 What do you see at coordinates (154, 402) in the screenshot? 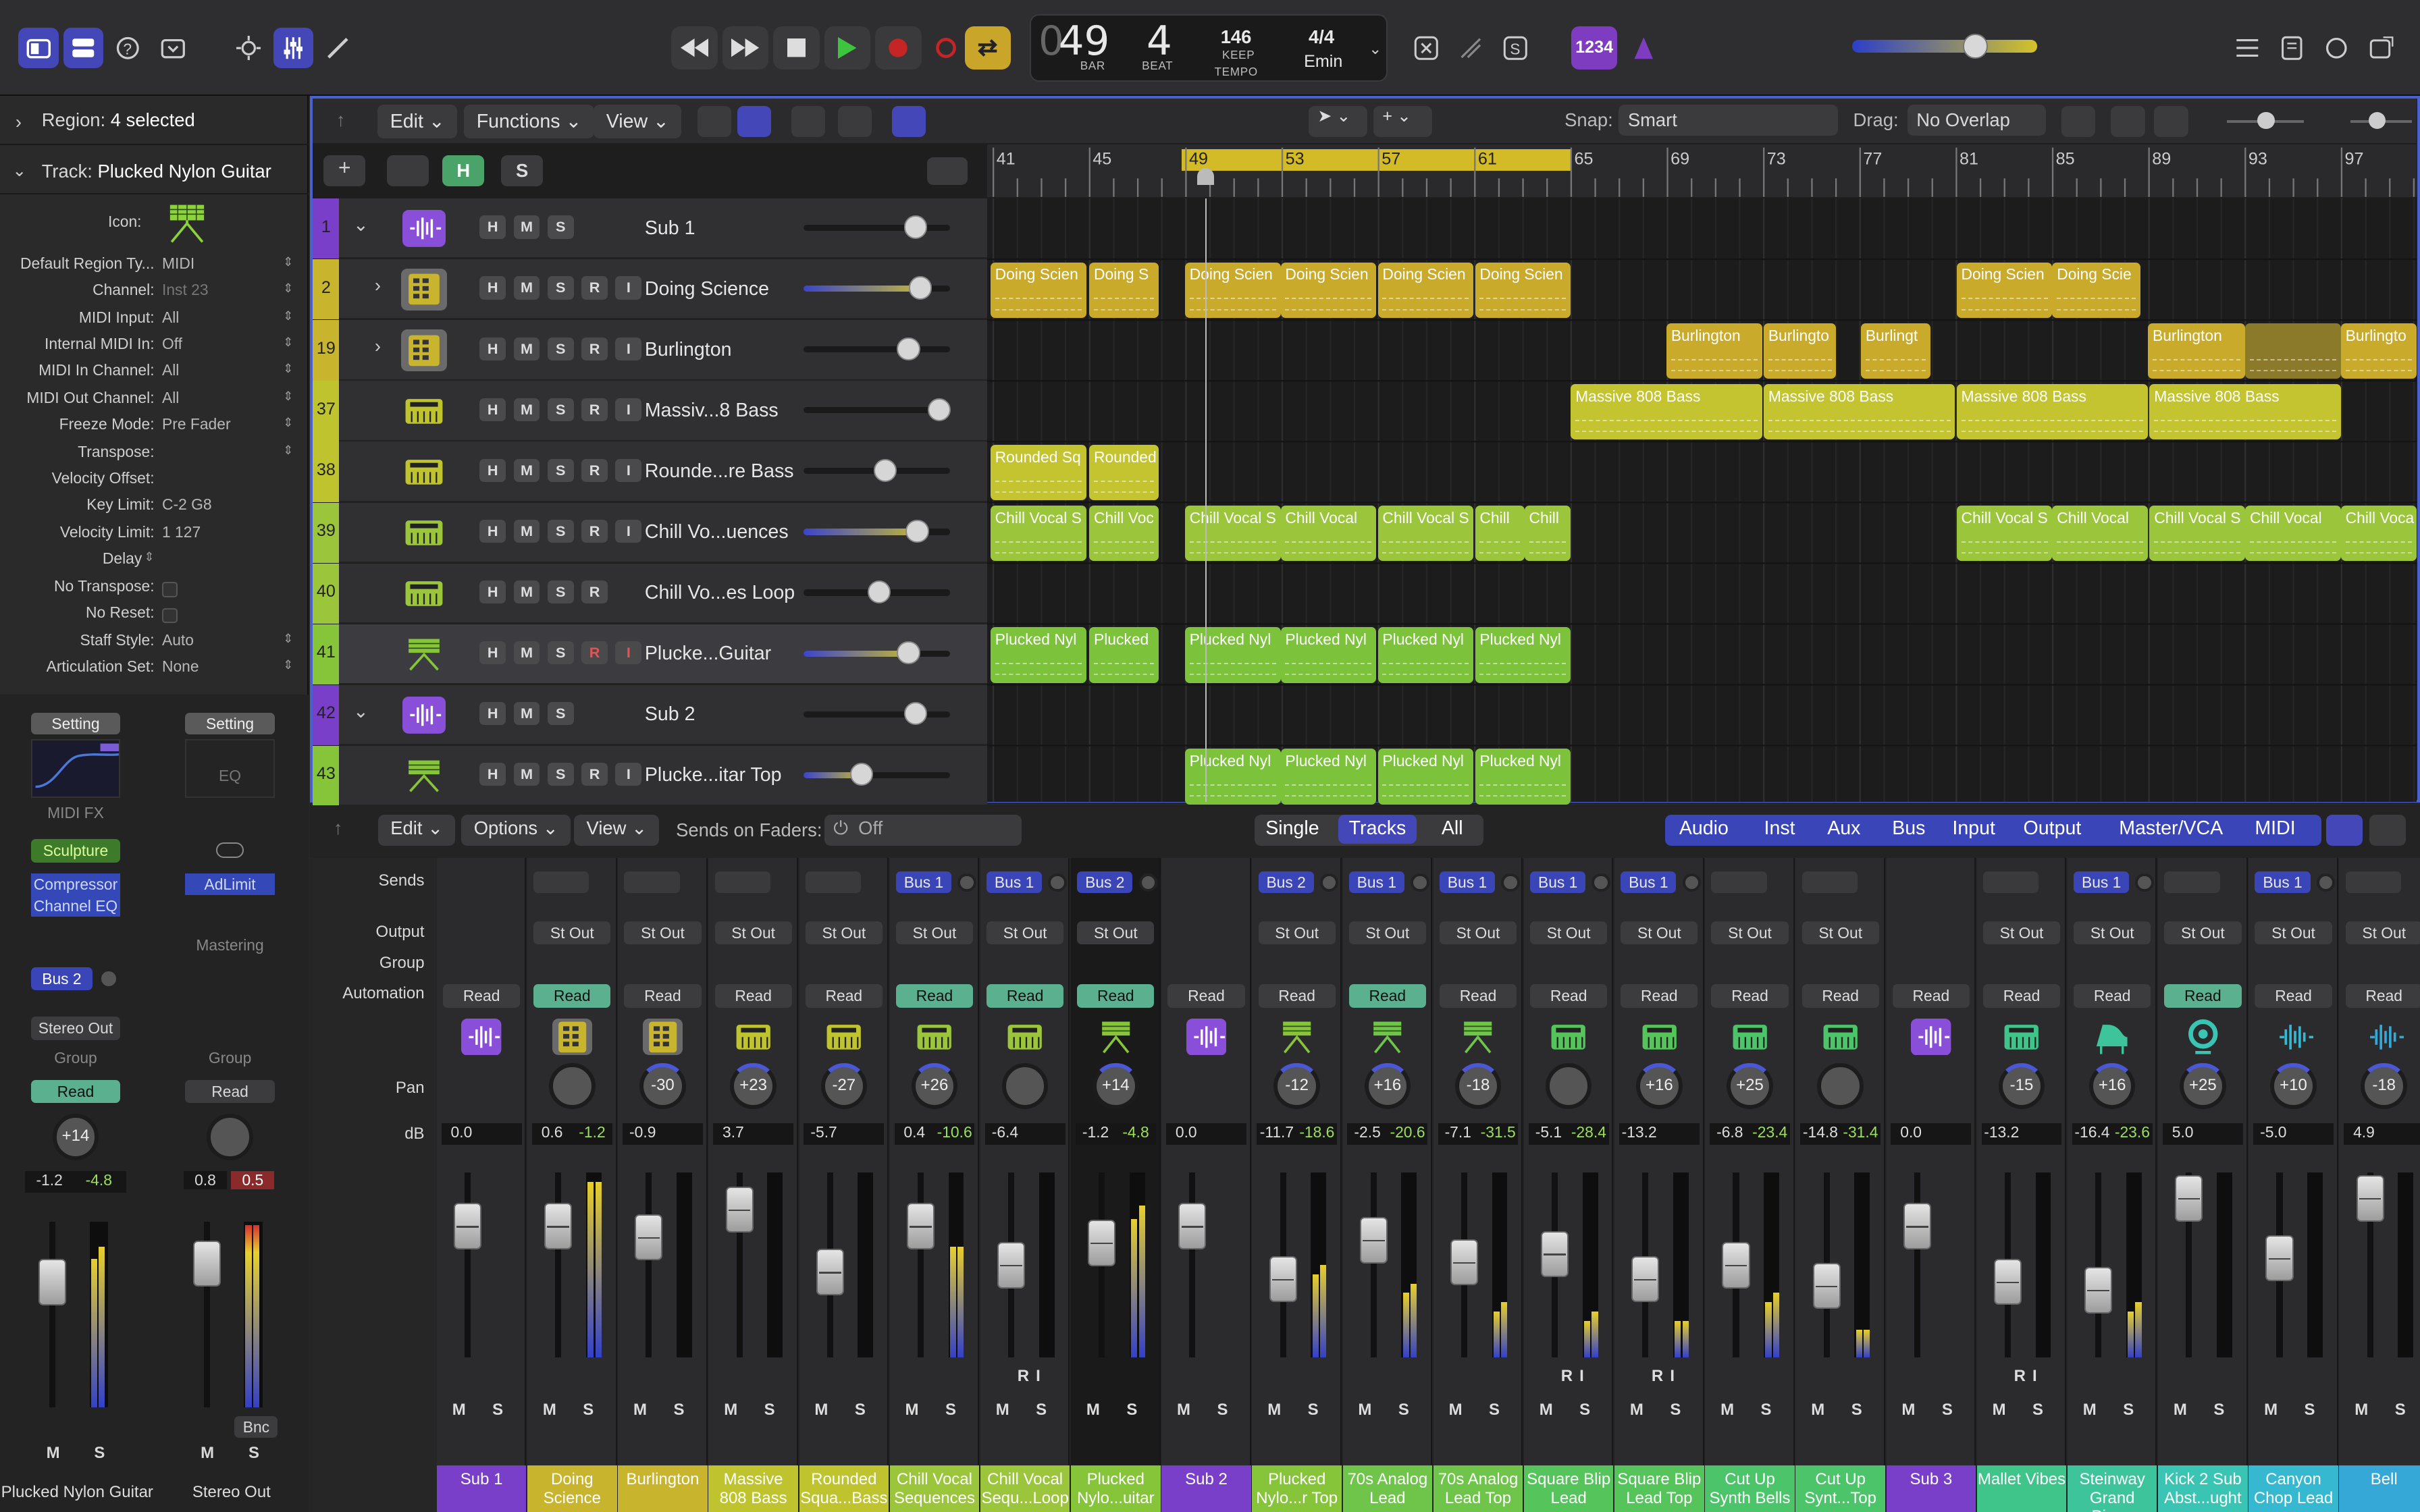
I see `inspector-row: MIDI Out Channel: All ⇕` at bounding box center [154, 402].